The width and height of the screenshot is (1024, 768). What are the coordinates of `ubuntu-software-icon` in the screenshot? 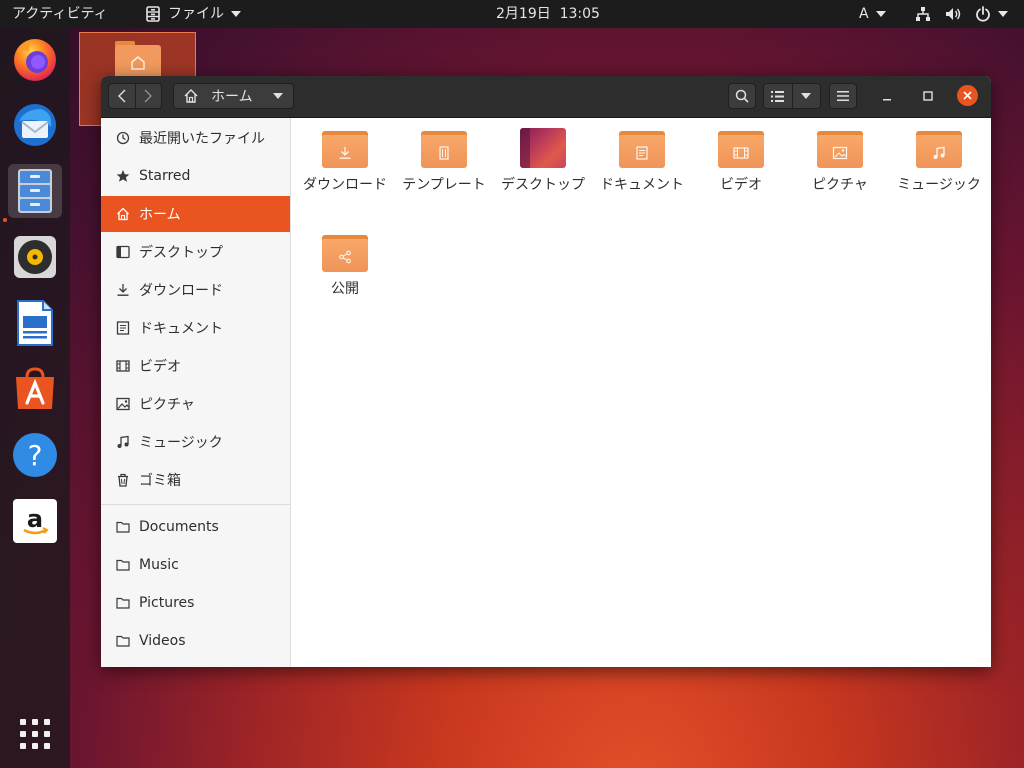 It's located at (35, 389).